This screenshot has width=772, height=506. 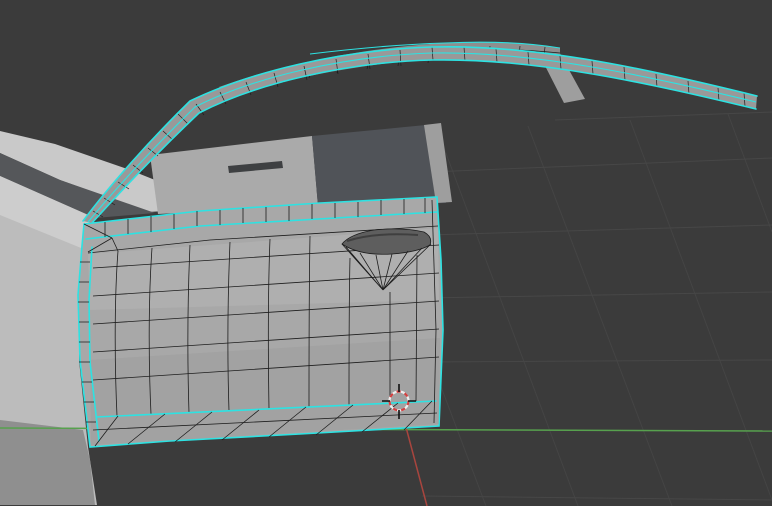 I want to click on car-rocker-shadow, so click(x=47, y=462).